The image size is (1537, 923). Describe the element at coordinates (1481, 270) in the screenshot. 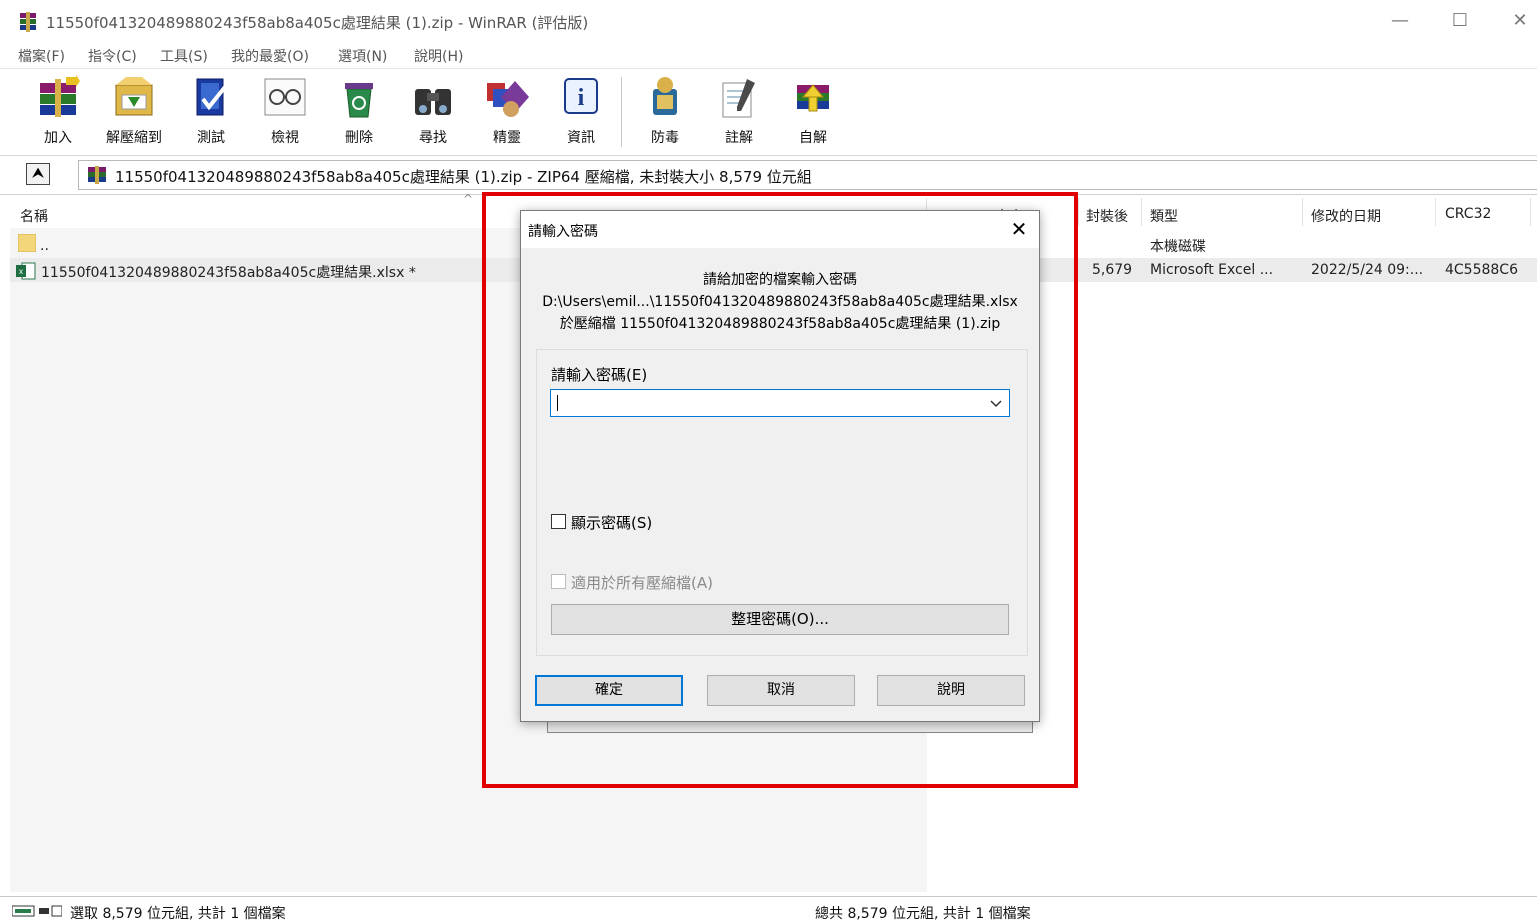

I see `table-row-crc: 4C5588C6` at that location.